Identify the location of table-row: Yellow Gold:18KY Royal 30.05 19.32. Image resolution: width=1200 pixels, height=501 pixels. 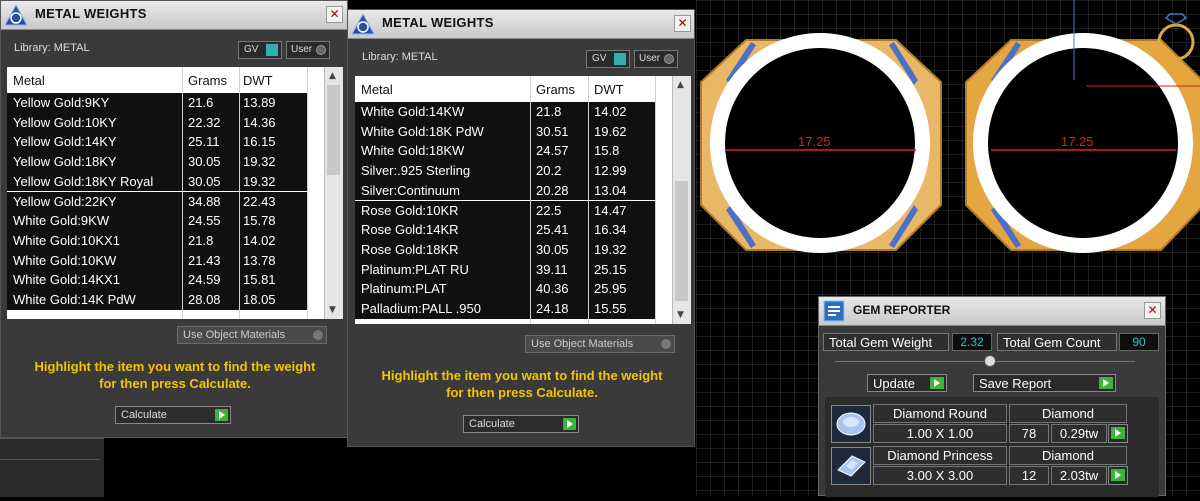
(157, 181).